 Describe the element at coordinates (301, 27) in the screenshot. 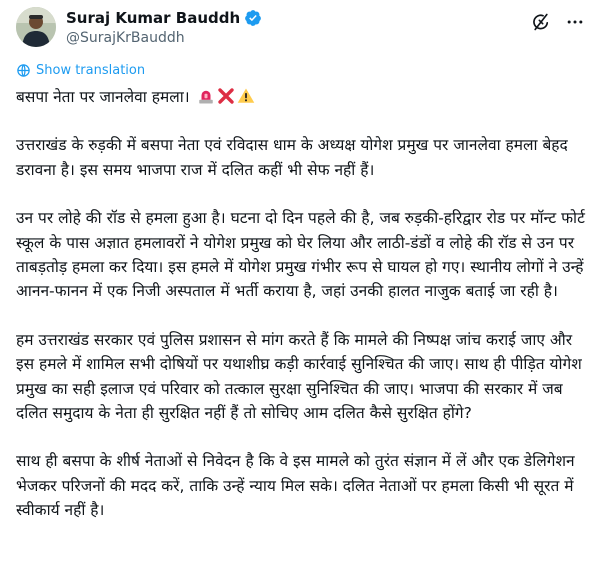

I see `tweet-header: Suraj Kumar Bauddh @SurajKrBauddh` at that location.